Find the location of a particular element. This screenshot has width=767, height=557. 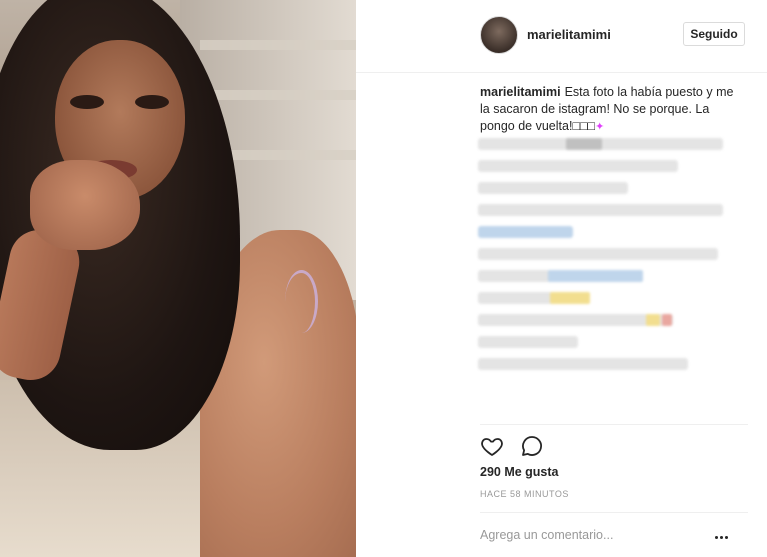

heart-icon is located at coordinates (493, 447).